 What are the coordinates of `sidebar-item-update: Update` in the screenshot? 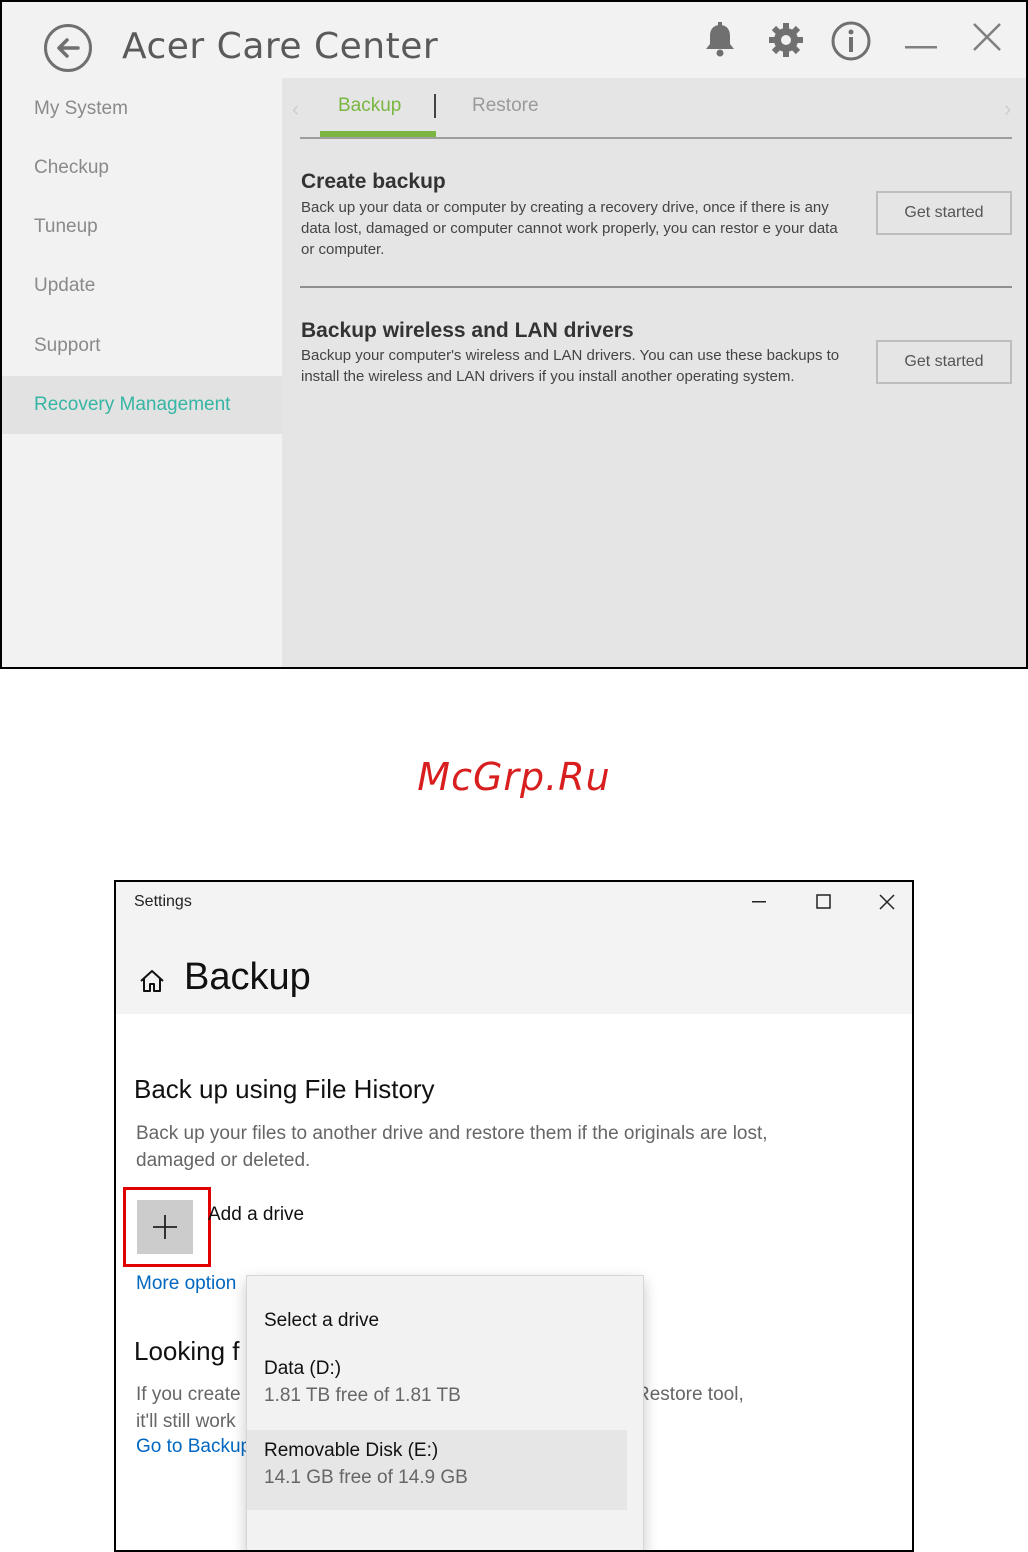 It's located at (142, 286).